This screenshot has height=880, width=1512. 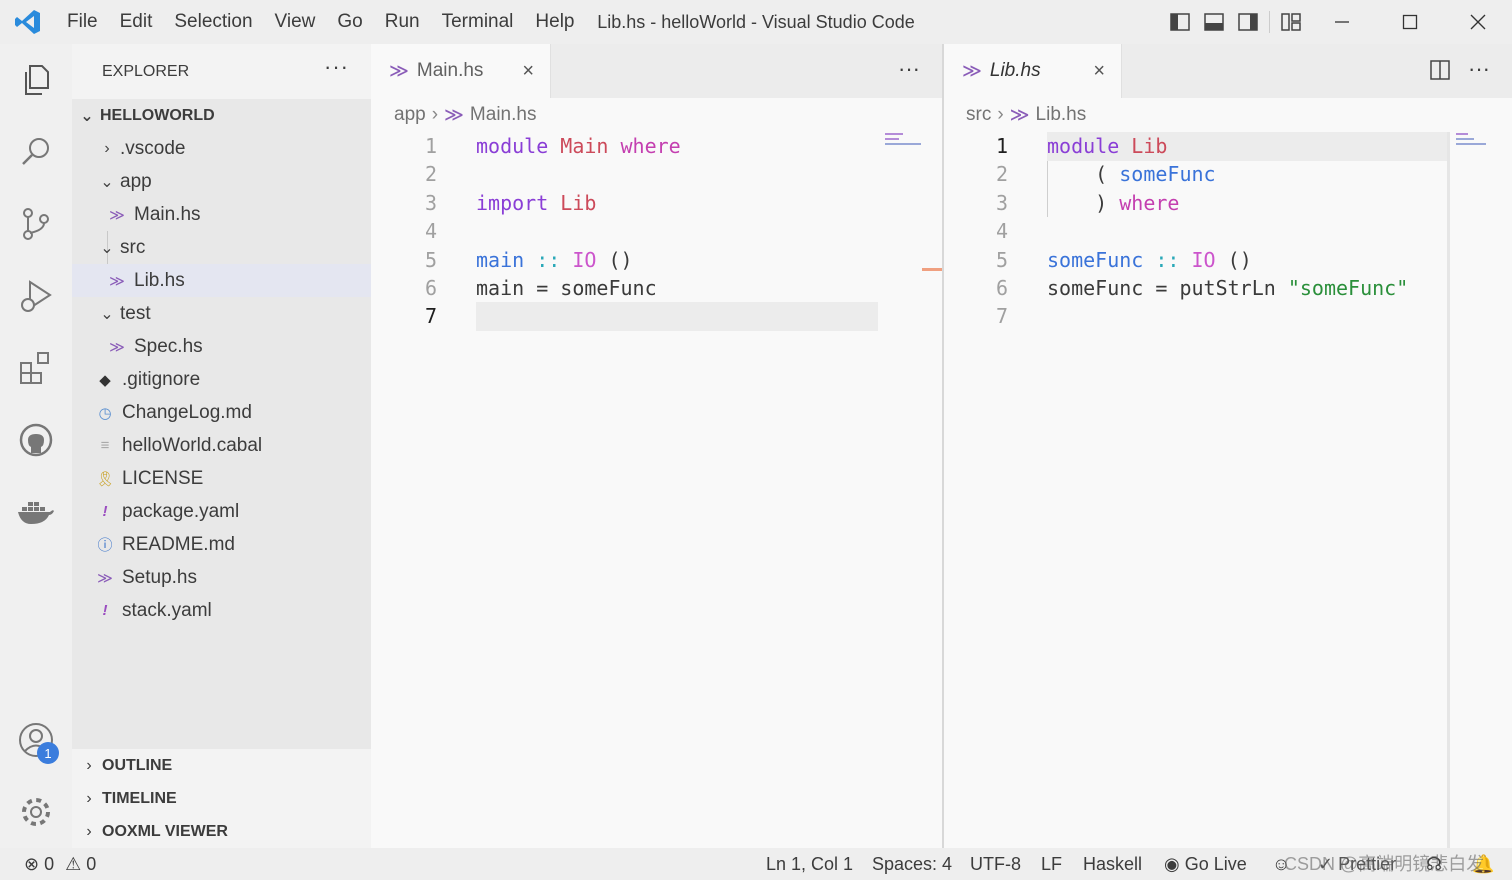 What do you see at coordinates (809, 864) in the screenshot?
I see `cursor-position: Ln 1, Col 1` at bounding box center [809, 864].